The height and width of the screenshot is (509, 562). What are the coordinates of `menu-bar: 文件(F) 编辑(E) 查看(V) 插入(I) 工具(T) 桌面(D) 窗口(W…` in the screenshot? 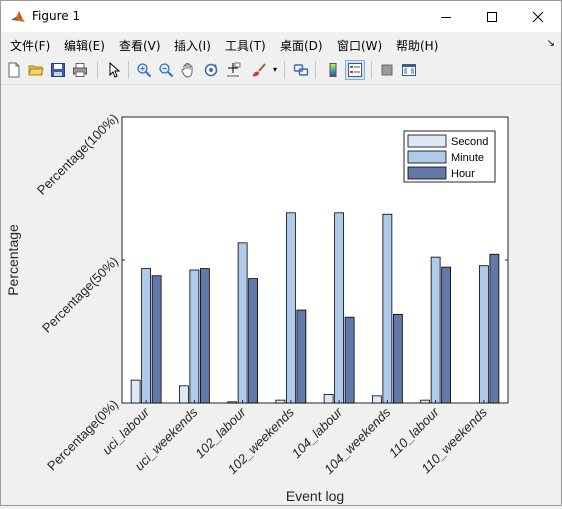 It's located at (281, 45).